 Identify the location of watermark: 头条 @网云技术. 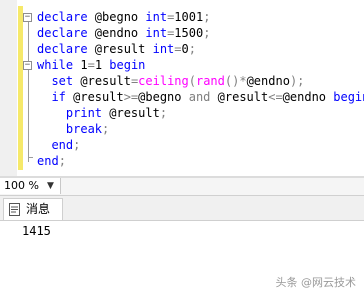
(316, 282).